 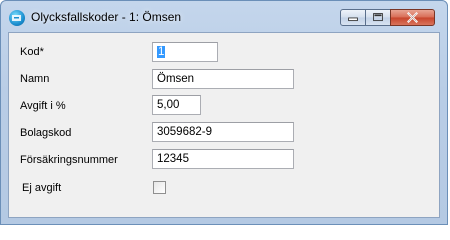 I want to click on maximize-button, so click(x=378, y=17).